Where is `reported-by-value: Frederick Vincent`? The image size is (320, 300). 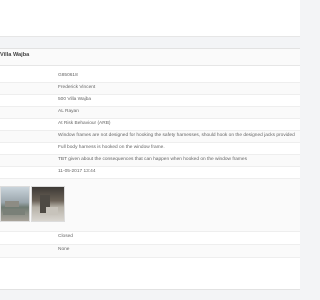
reported-by-value: Frederick Vincent is located at coordinates (77, 87).